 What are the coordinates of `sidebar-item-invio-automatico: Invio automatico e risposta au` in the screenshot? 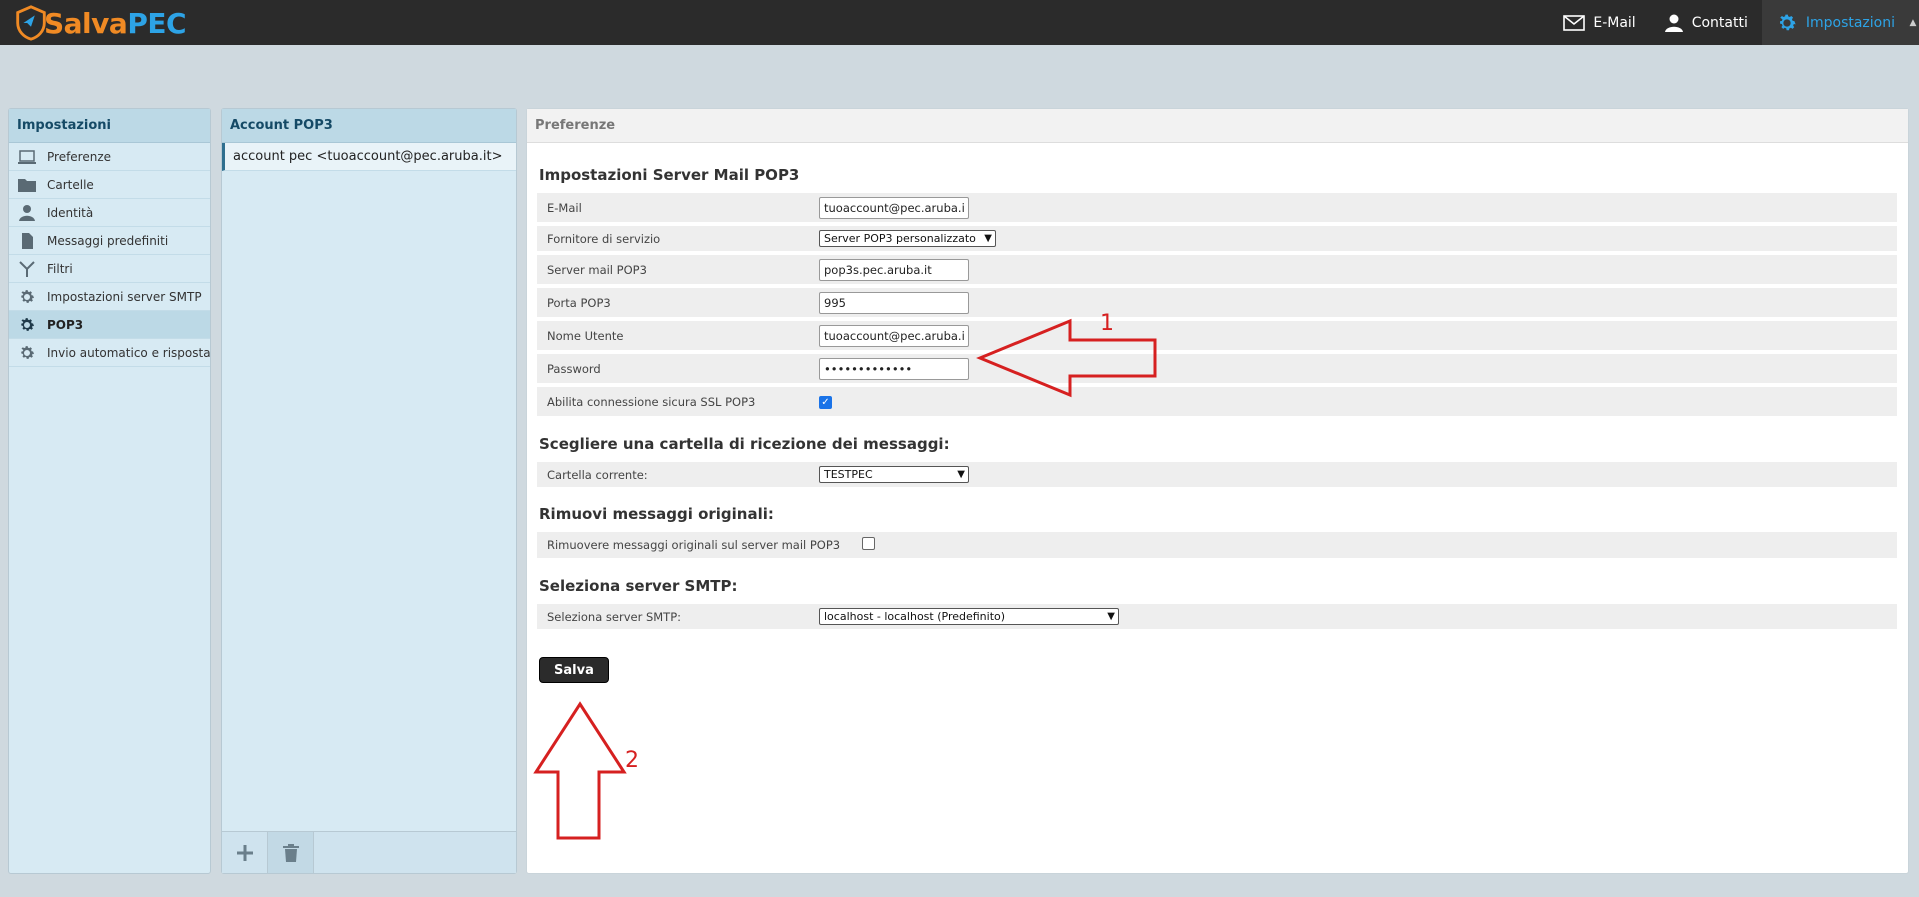 It's located at (109, 353).